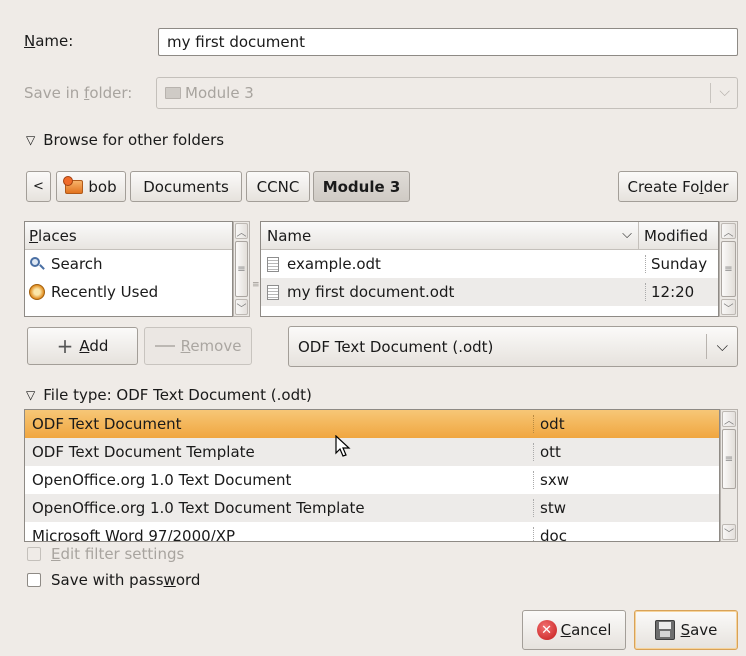 Image resolution: width=746 pixels, height=656 pixels. Describe the element at coordinates (447, 93) in the screenshot. I see `save-in-folder-combo: Module 3 ⌵` at that location.